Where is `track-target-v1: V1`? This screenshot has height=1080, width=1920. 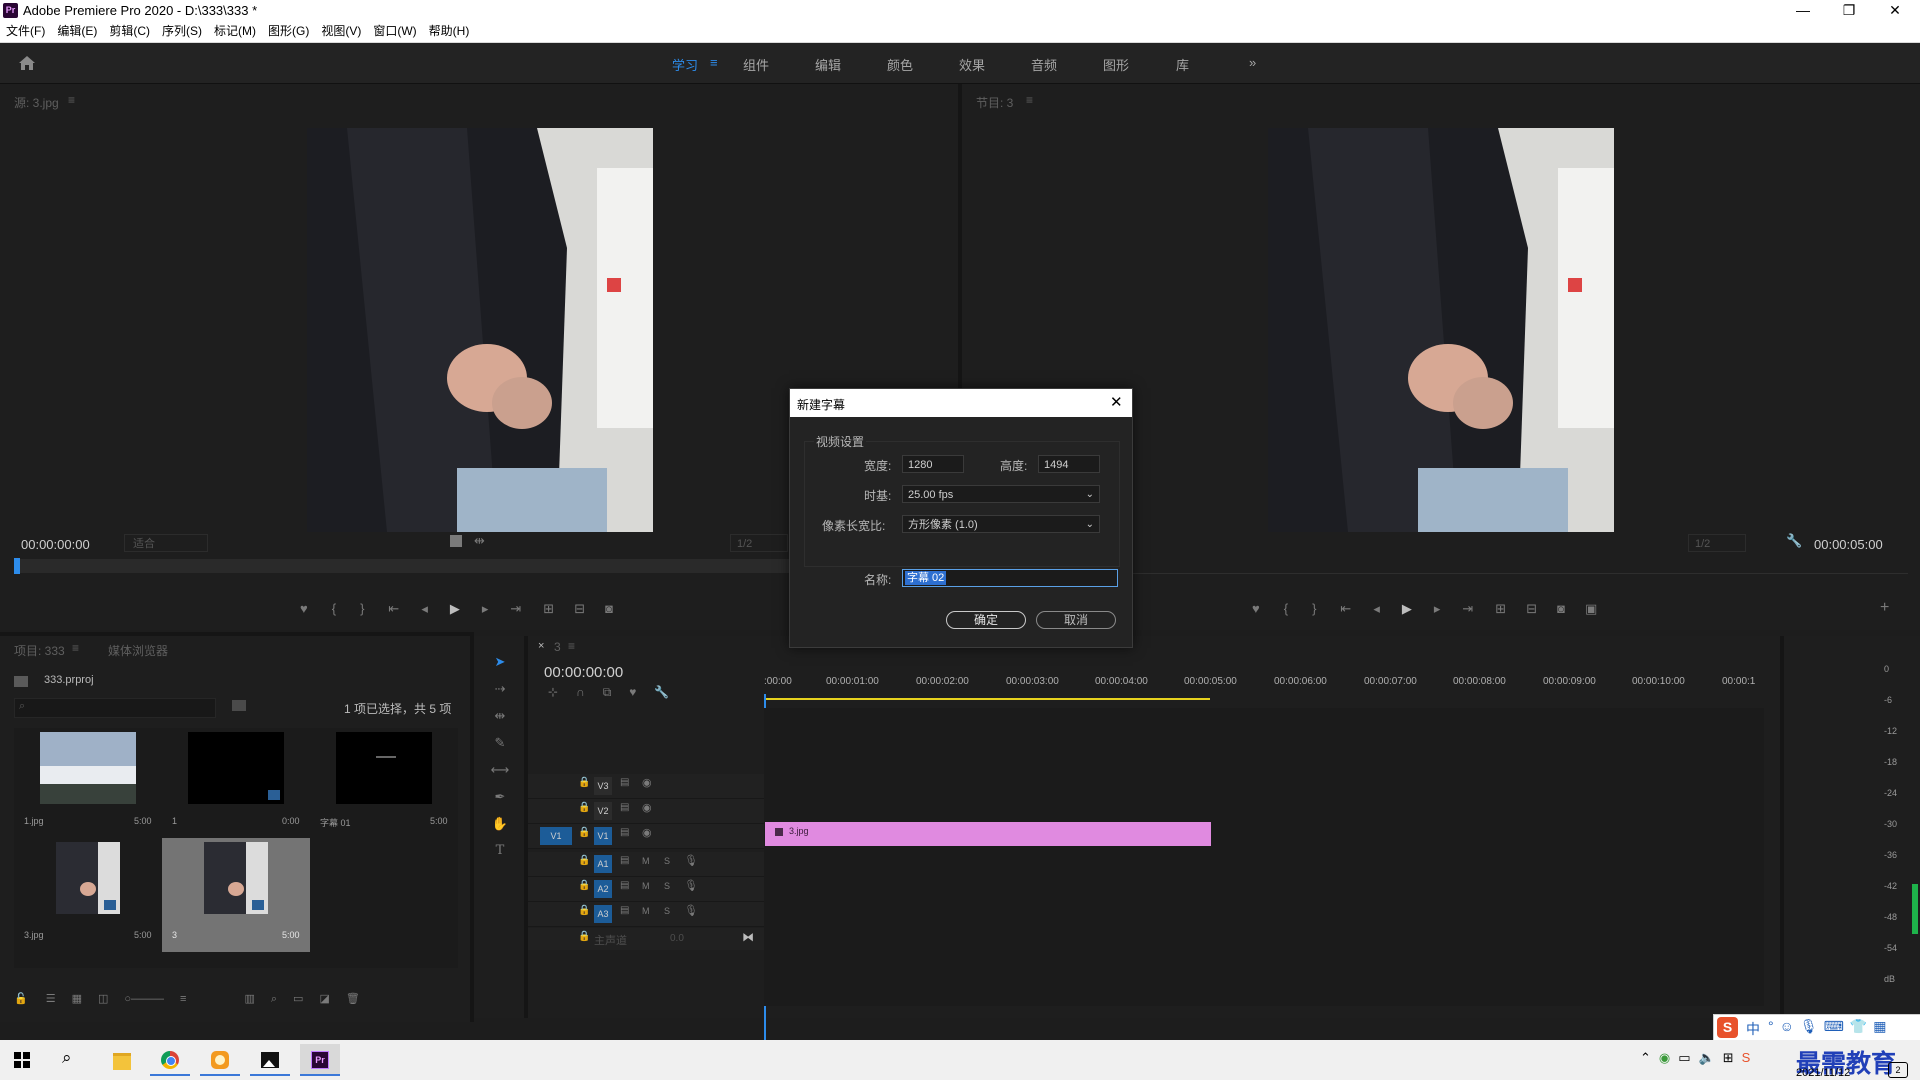
track-target-v1: V1 is located at coordinates (603, 836).